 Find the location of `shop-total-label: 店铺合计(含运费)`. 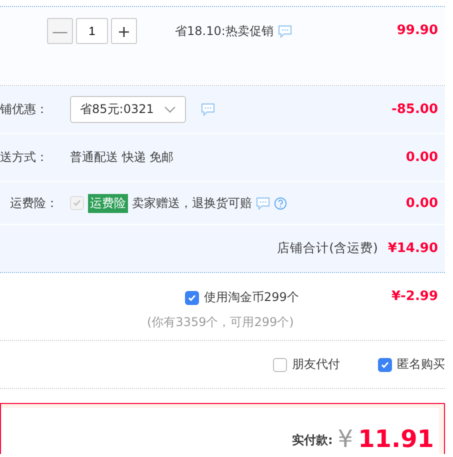

shop-total-label: 店铺合计(含运费) is located at coordinates (327, 248).